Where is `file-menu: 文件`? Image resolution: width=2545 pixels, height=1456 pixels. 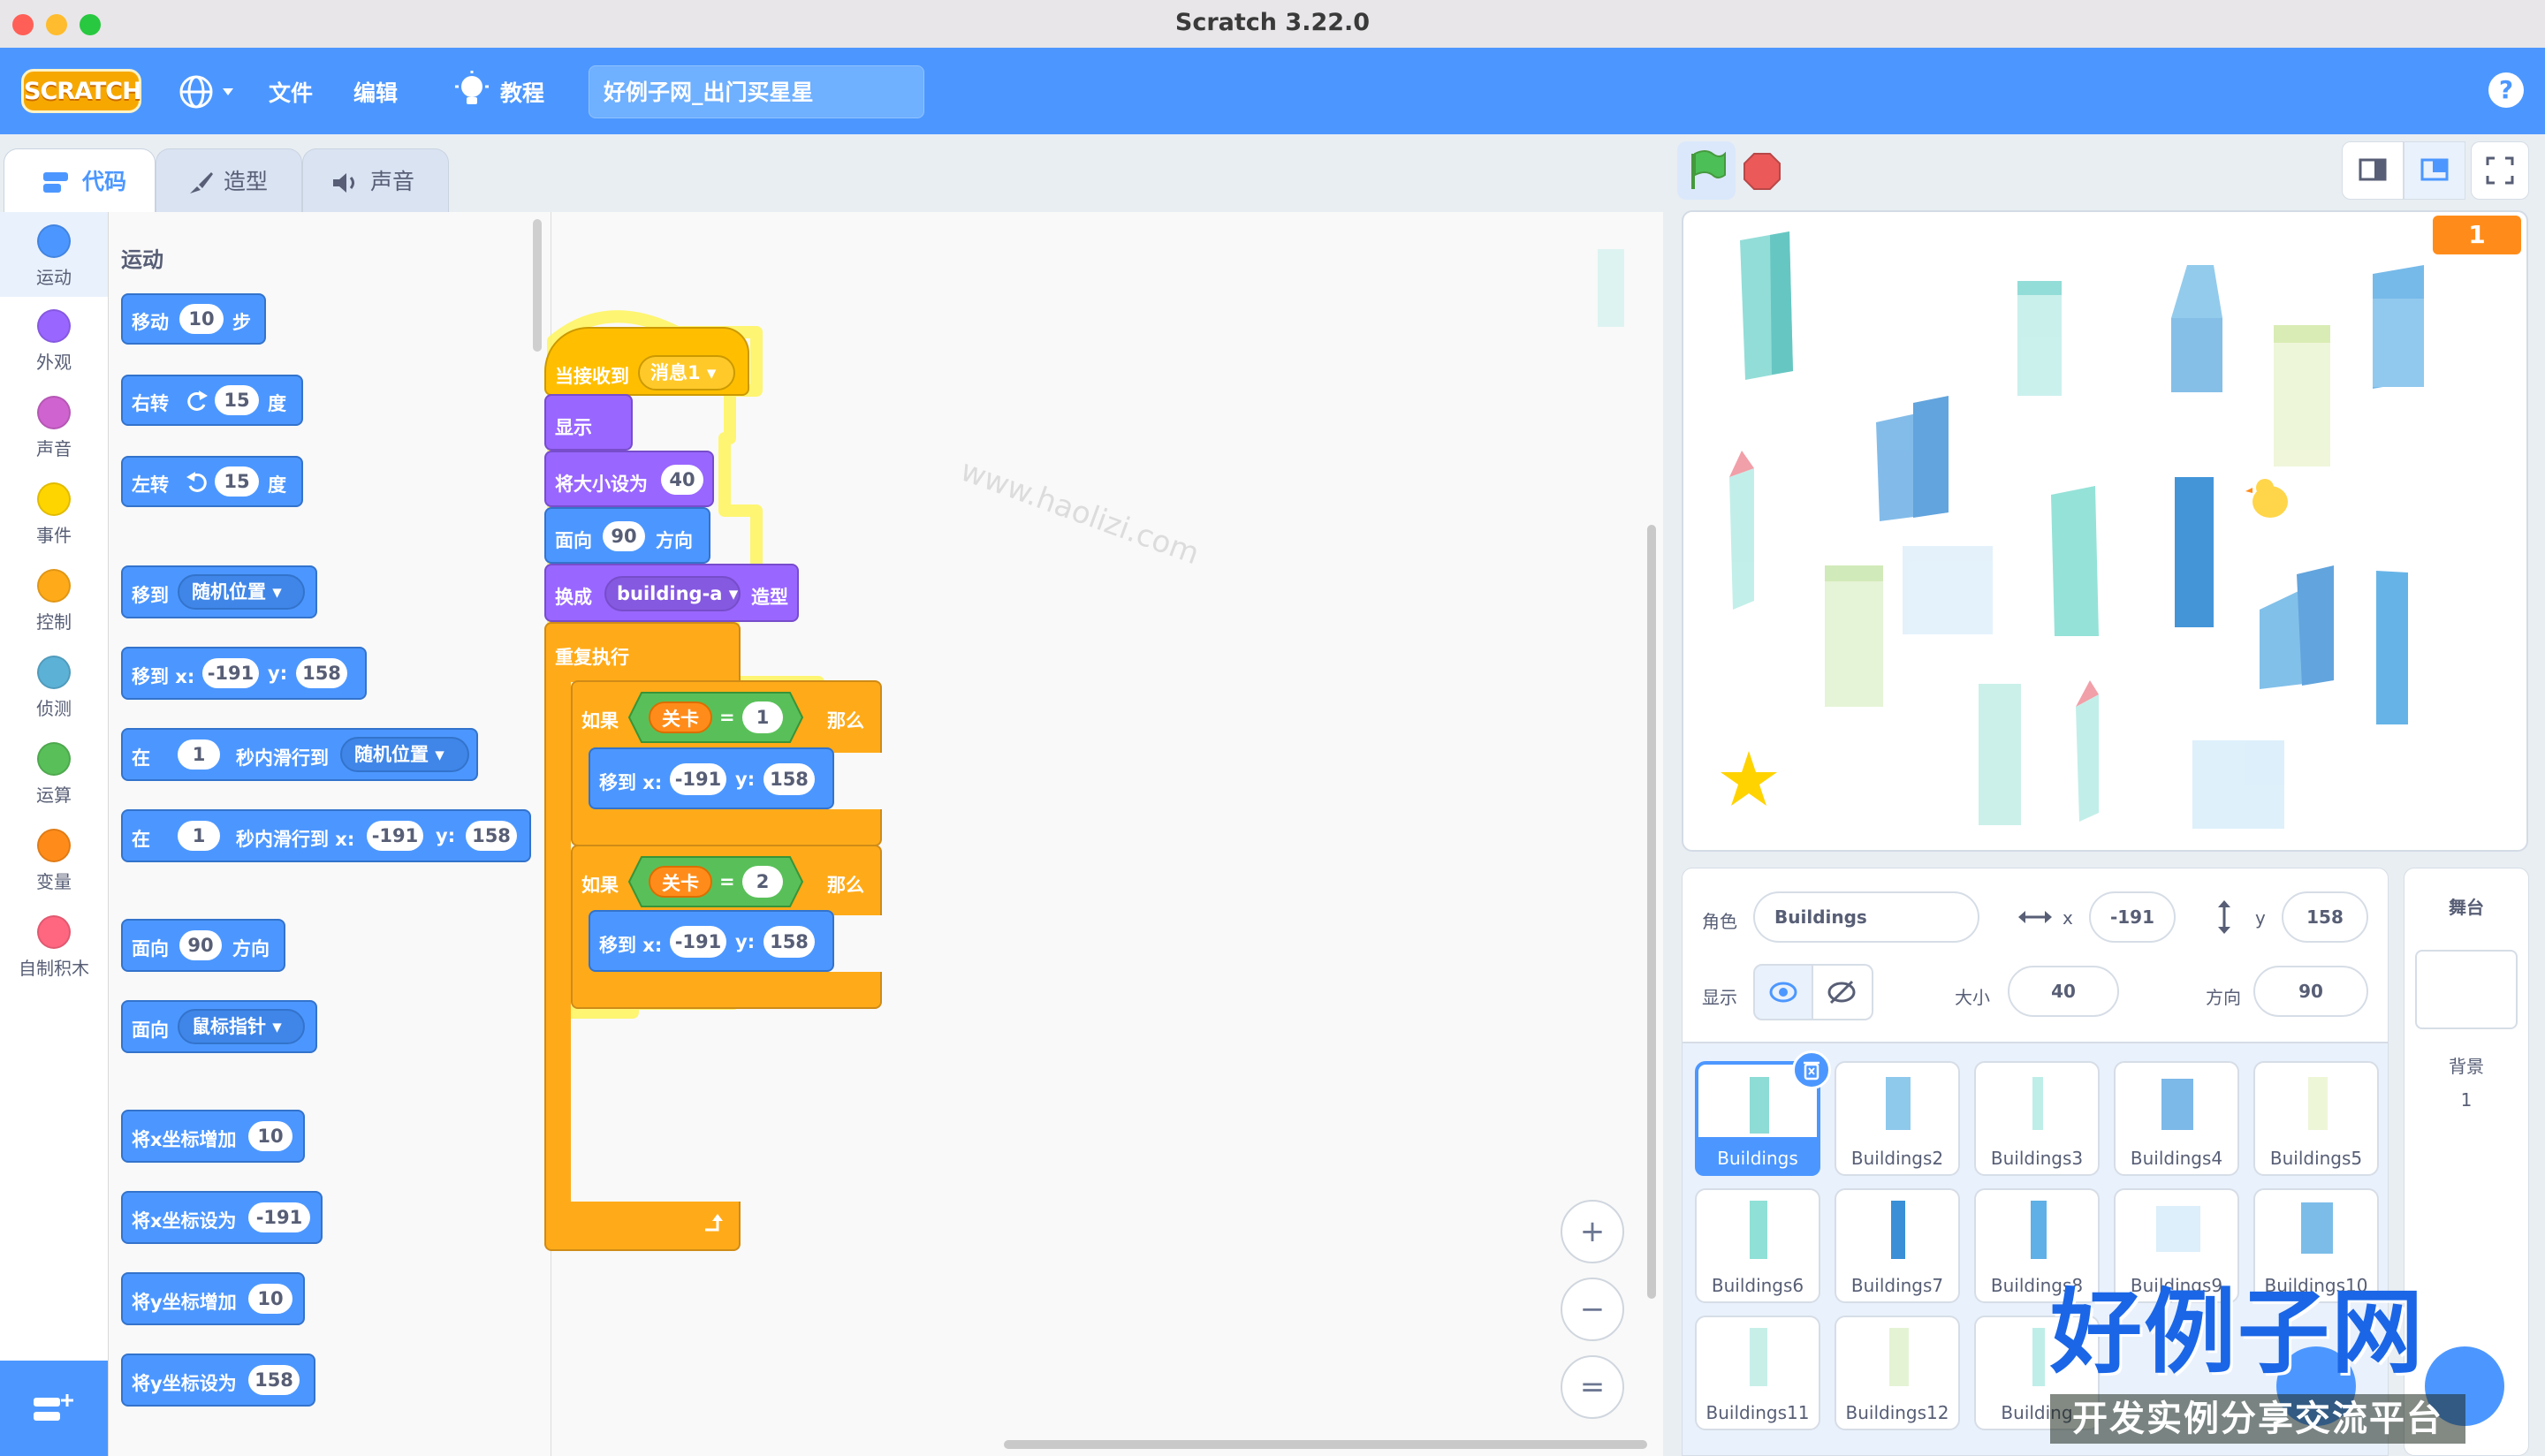 file-menu: 文件 is located at coordinates (291, 92).